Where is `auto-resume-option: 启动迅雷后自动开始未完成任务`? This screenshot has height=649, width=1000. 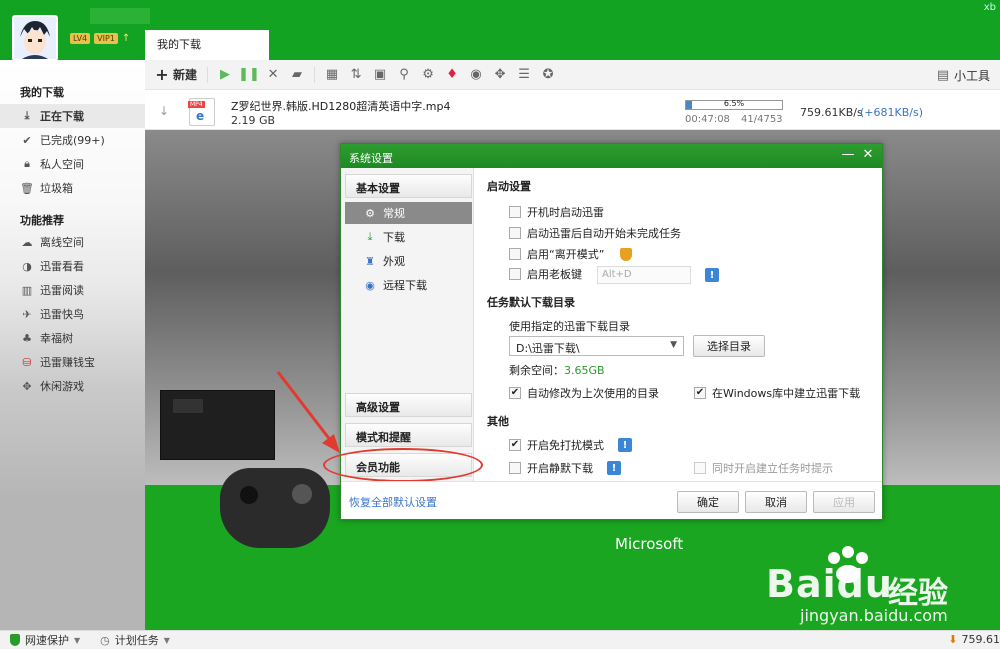 auto-resume-option: 启动迅雷后自动开始未完成任务 is located at coordinates (595, 233).